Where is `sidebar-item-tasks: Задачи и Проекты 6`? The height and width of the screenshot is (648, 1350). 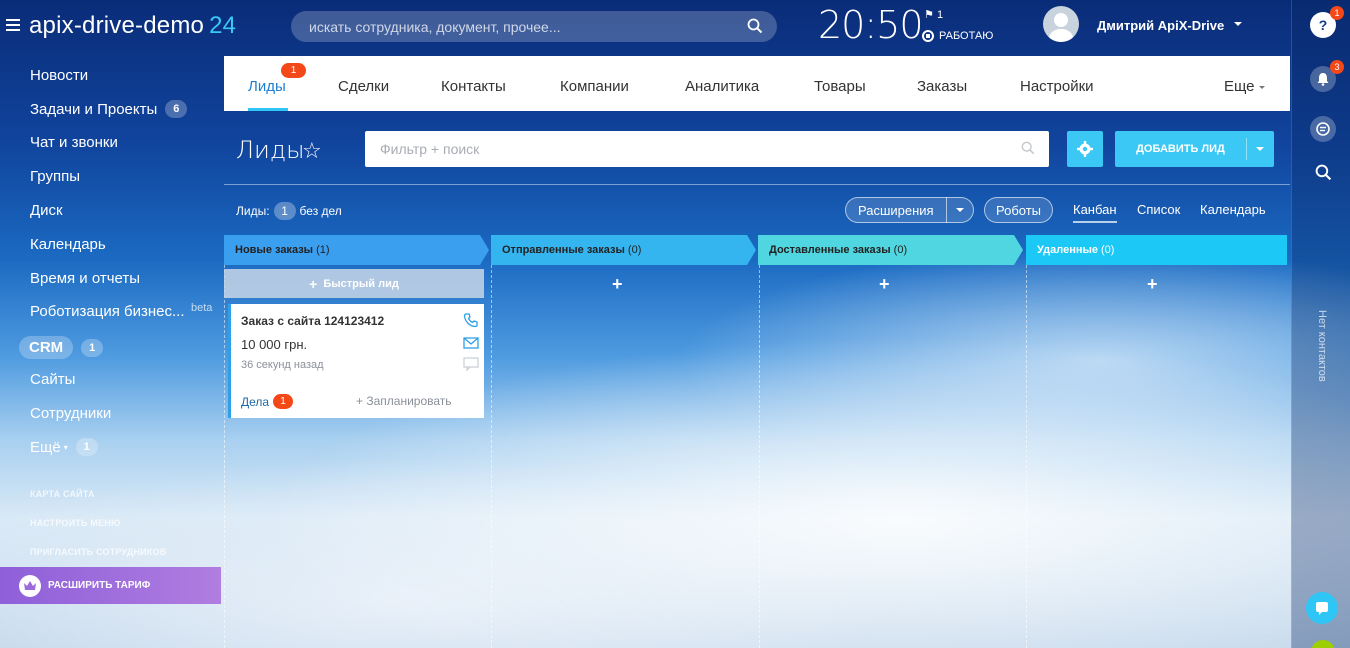
sidebar-item-tasks: Задачи и Проекты 6 is located at coordinates (109, 109).